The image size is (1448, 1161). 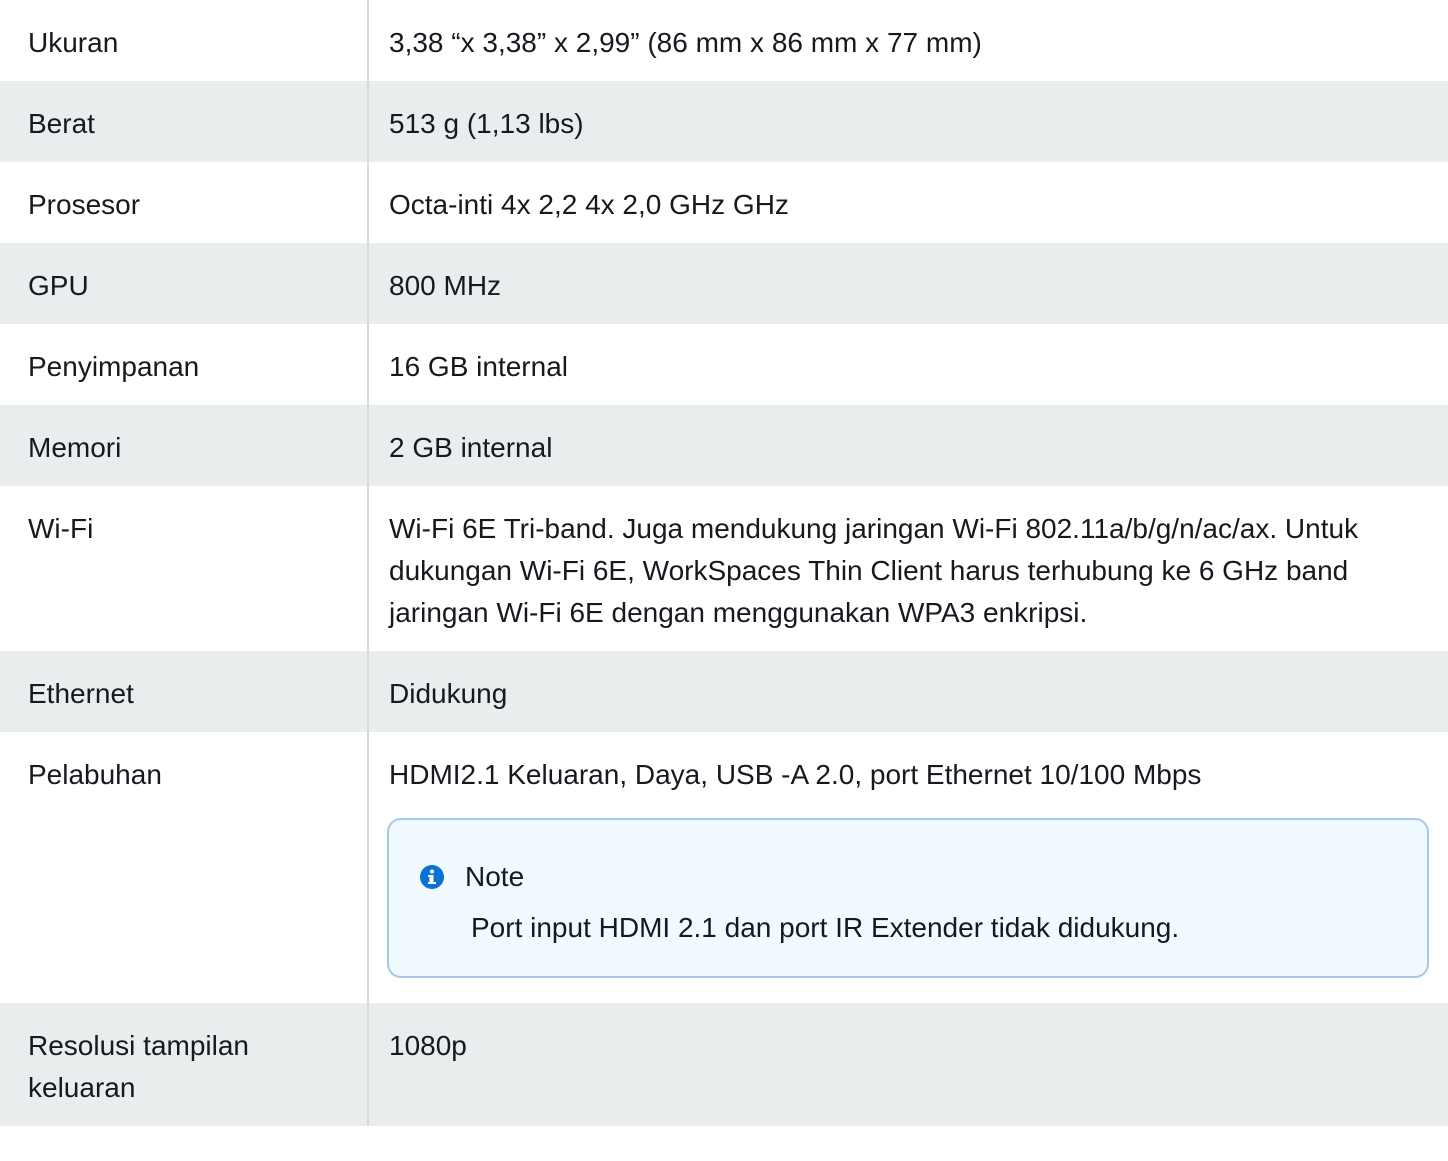 I want to click on table-row: Prosesor Octa-inti 4x 2,2 4x 2,0 GHz GHz, so click(x=724, y=202).